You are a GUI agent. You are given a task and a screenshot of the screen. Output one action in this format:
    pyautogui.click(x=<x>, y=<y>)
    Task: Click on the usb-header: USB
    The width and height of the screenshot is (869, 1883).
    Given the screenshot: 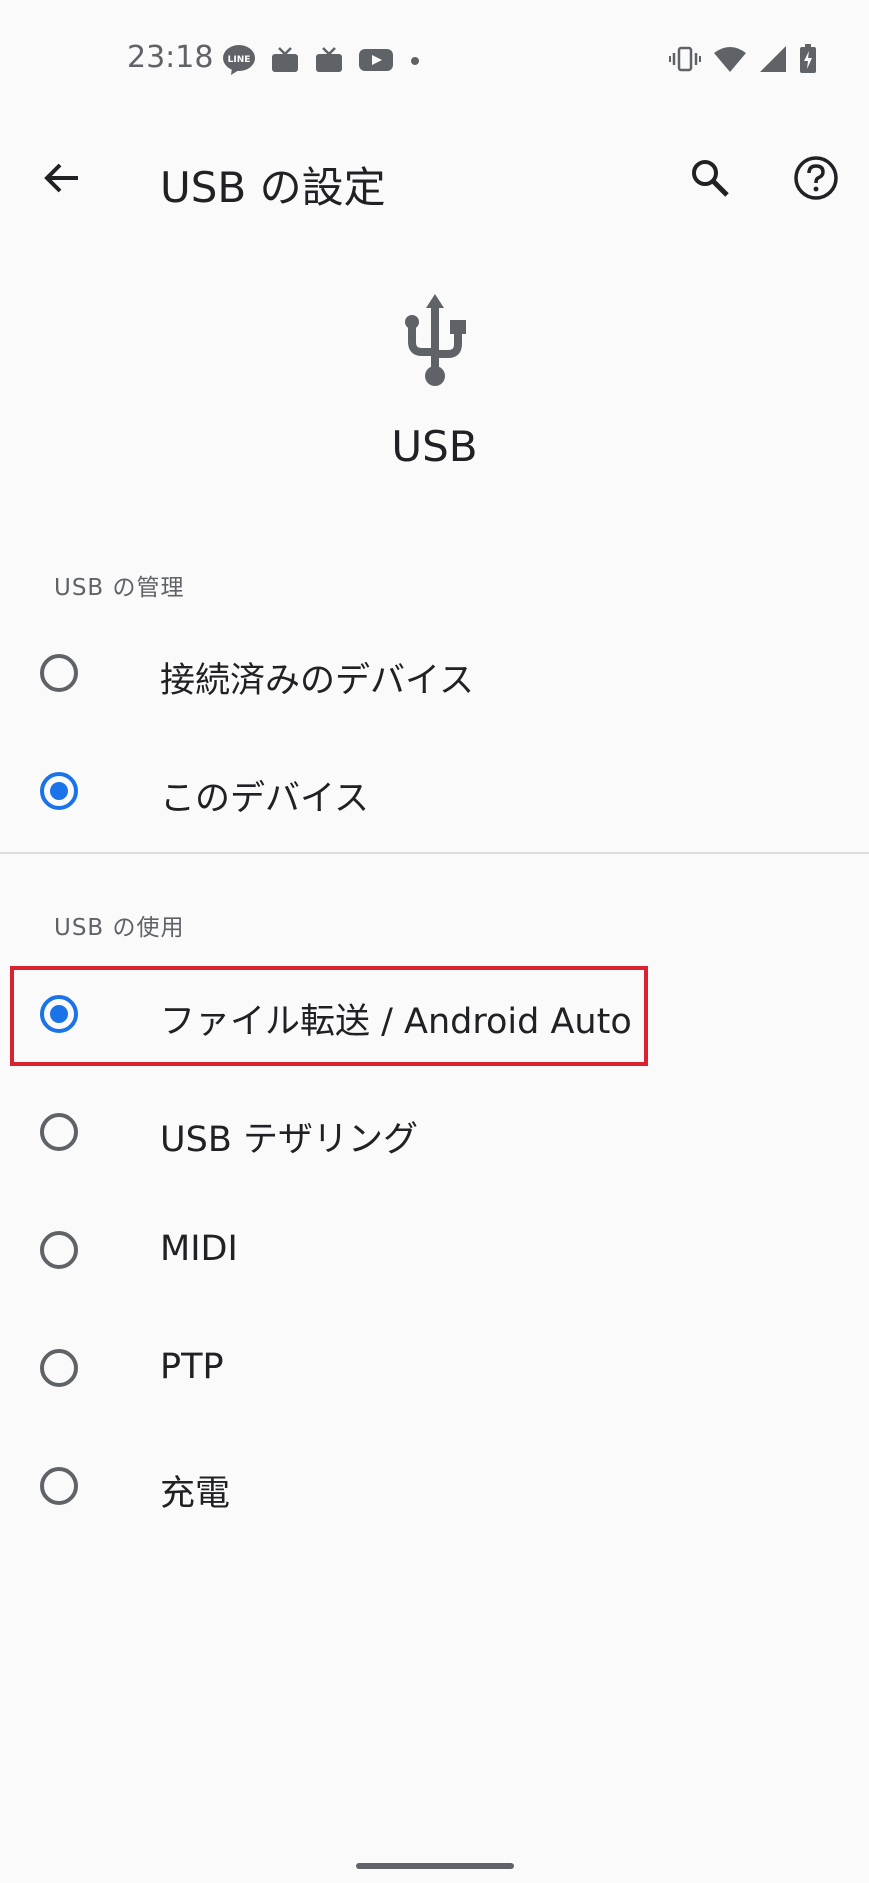 What is the action you would take?
    pyautogui.click(x=434, y=380)
    